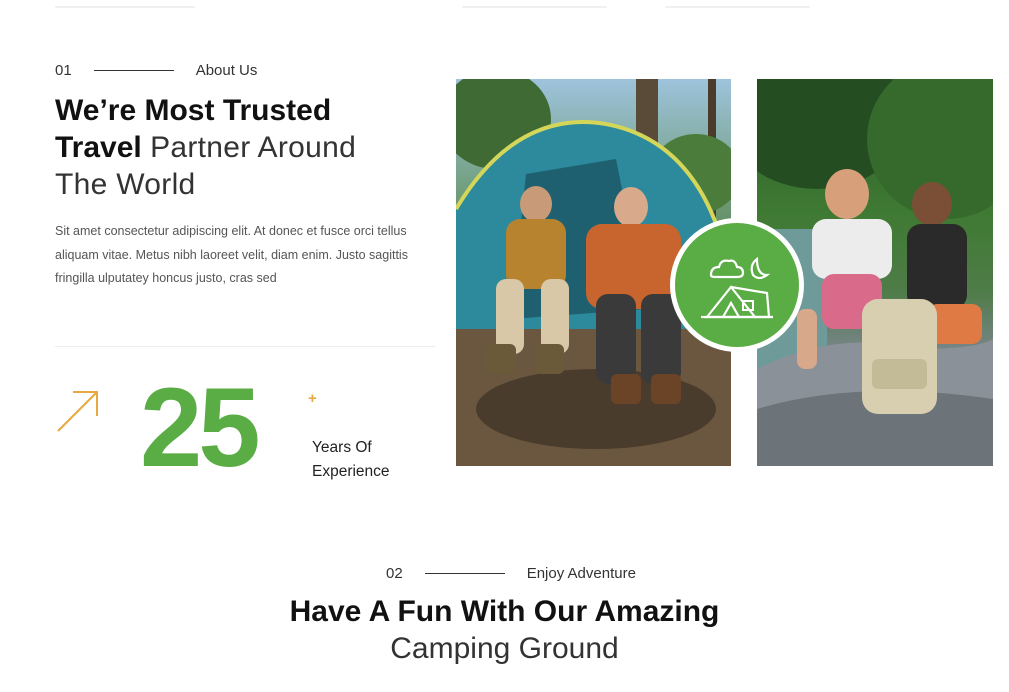  Describe the element at coordinates (394, 573) in the screenshot. I see `section-number: 02` at that location.